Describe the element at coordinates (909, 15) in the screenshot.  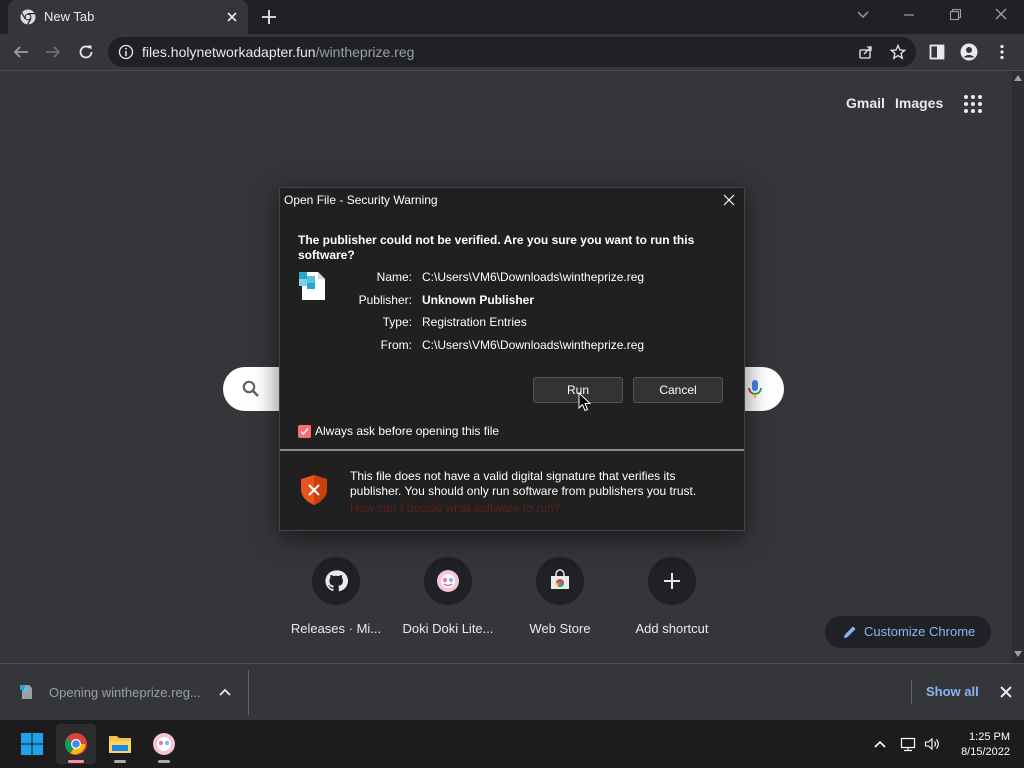
I see `minimize-icon` at that location.